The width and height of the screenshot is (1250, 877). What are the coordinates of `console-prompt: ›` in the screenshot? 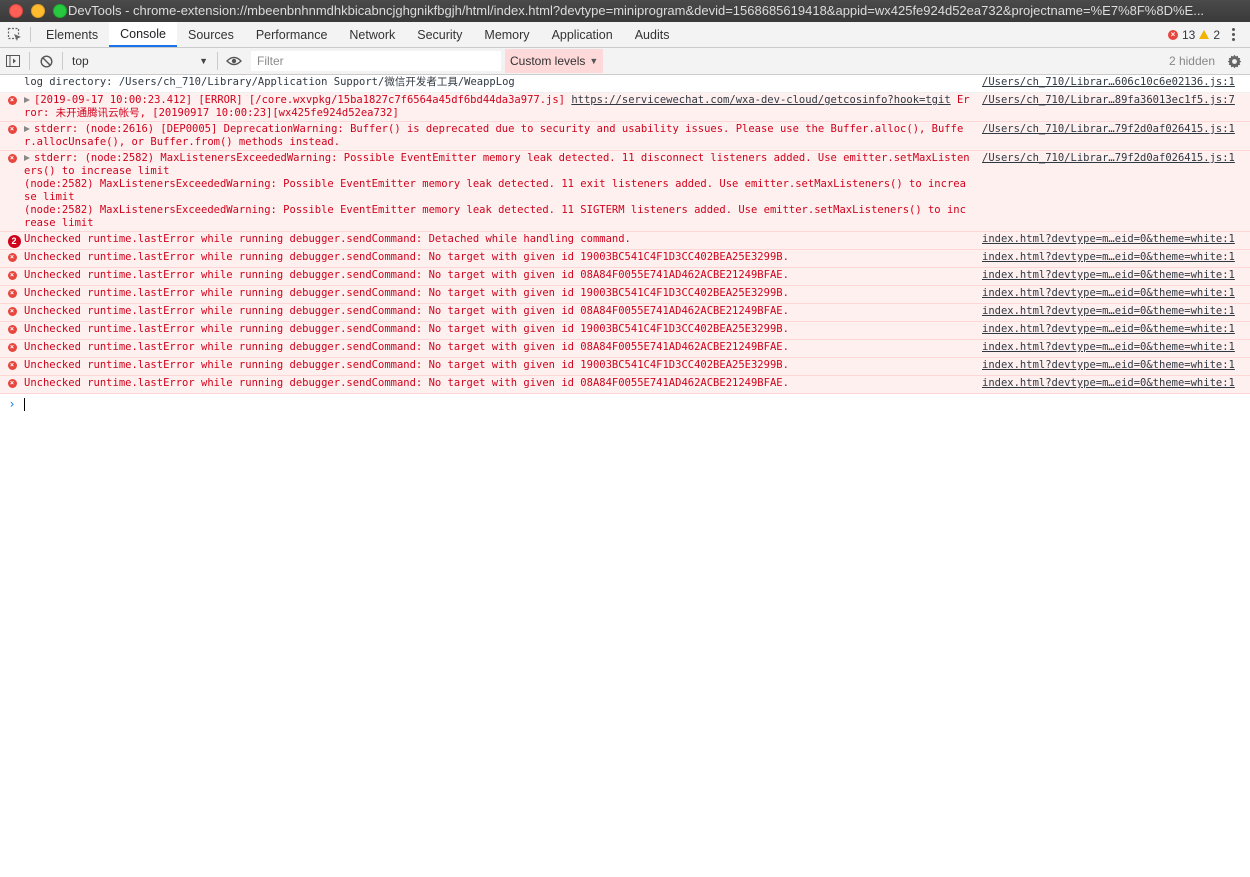 It's located at (625, 404).